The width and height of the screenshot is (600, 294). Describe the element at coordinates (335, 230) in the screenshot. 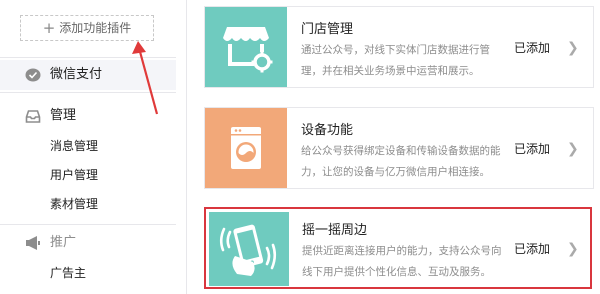

I see `card-title: 摇一摇周边` at that location.